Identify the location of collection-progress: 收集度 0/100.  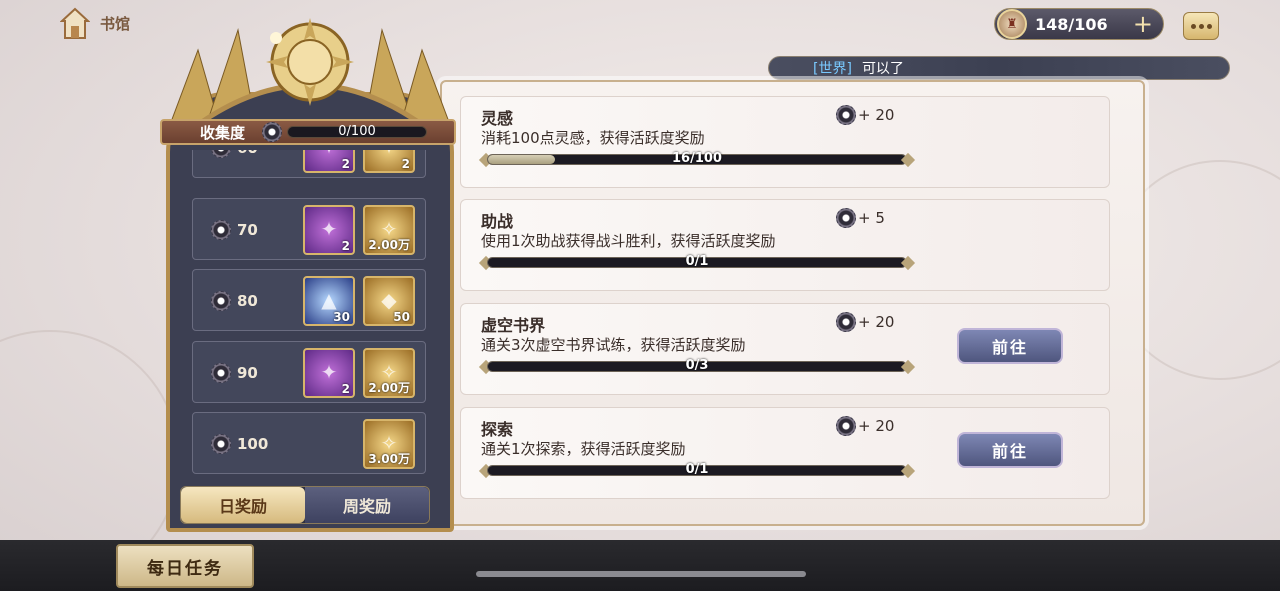
(308, 132).